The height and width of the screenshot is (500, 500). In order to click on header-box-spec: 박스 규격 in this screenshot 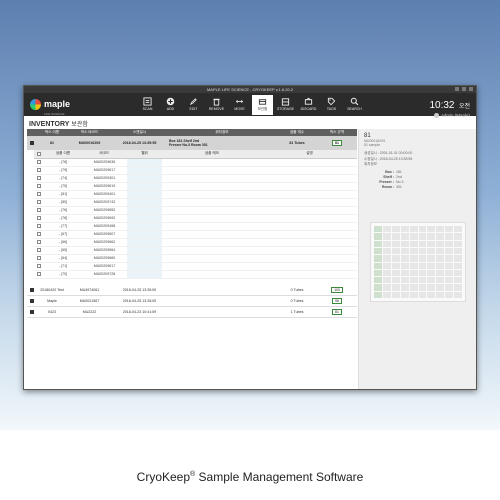, I will do `click(337, 132)`.